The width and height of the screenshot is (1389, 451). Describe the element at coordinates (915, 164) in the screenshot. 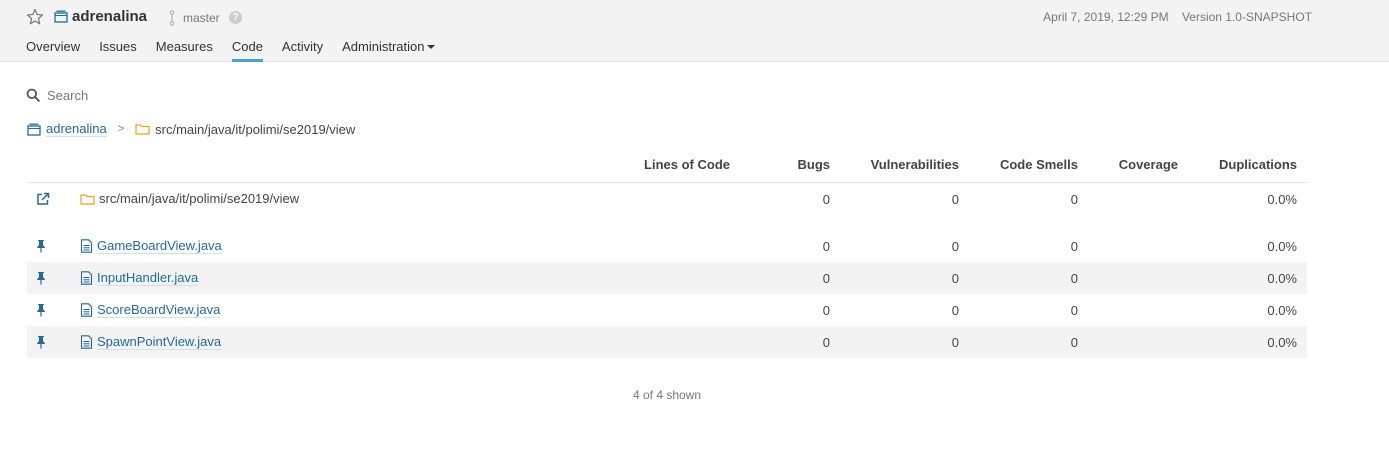

I see `column-vulnerabilities: Vulnerabilities` at that location.